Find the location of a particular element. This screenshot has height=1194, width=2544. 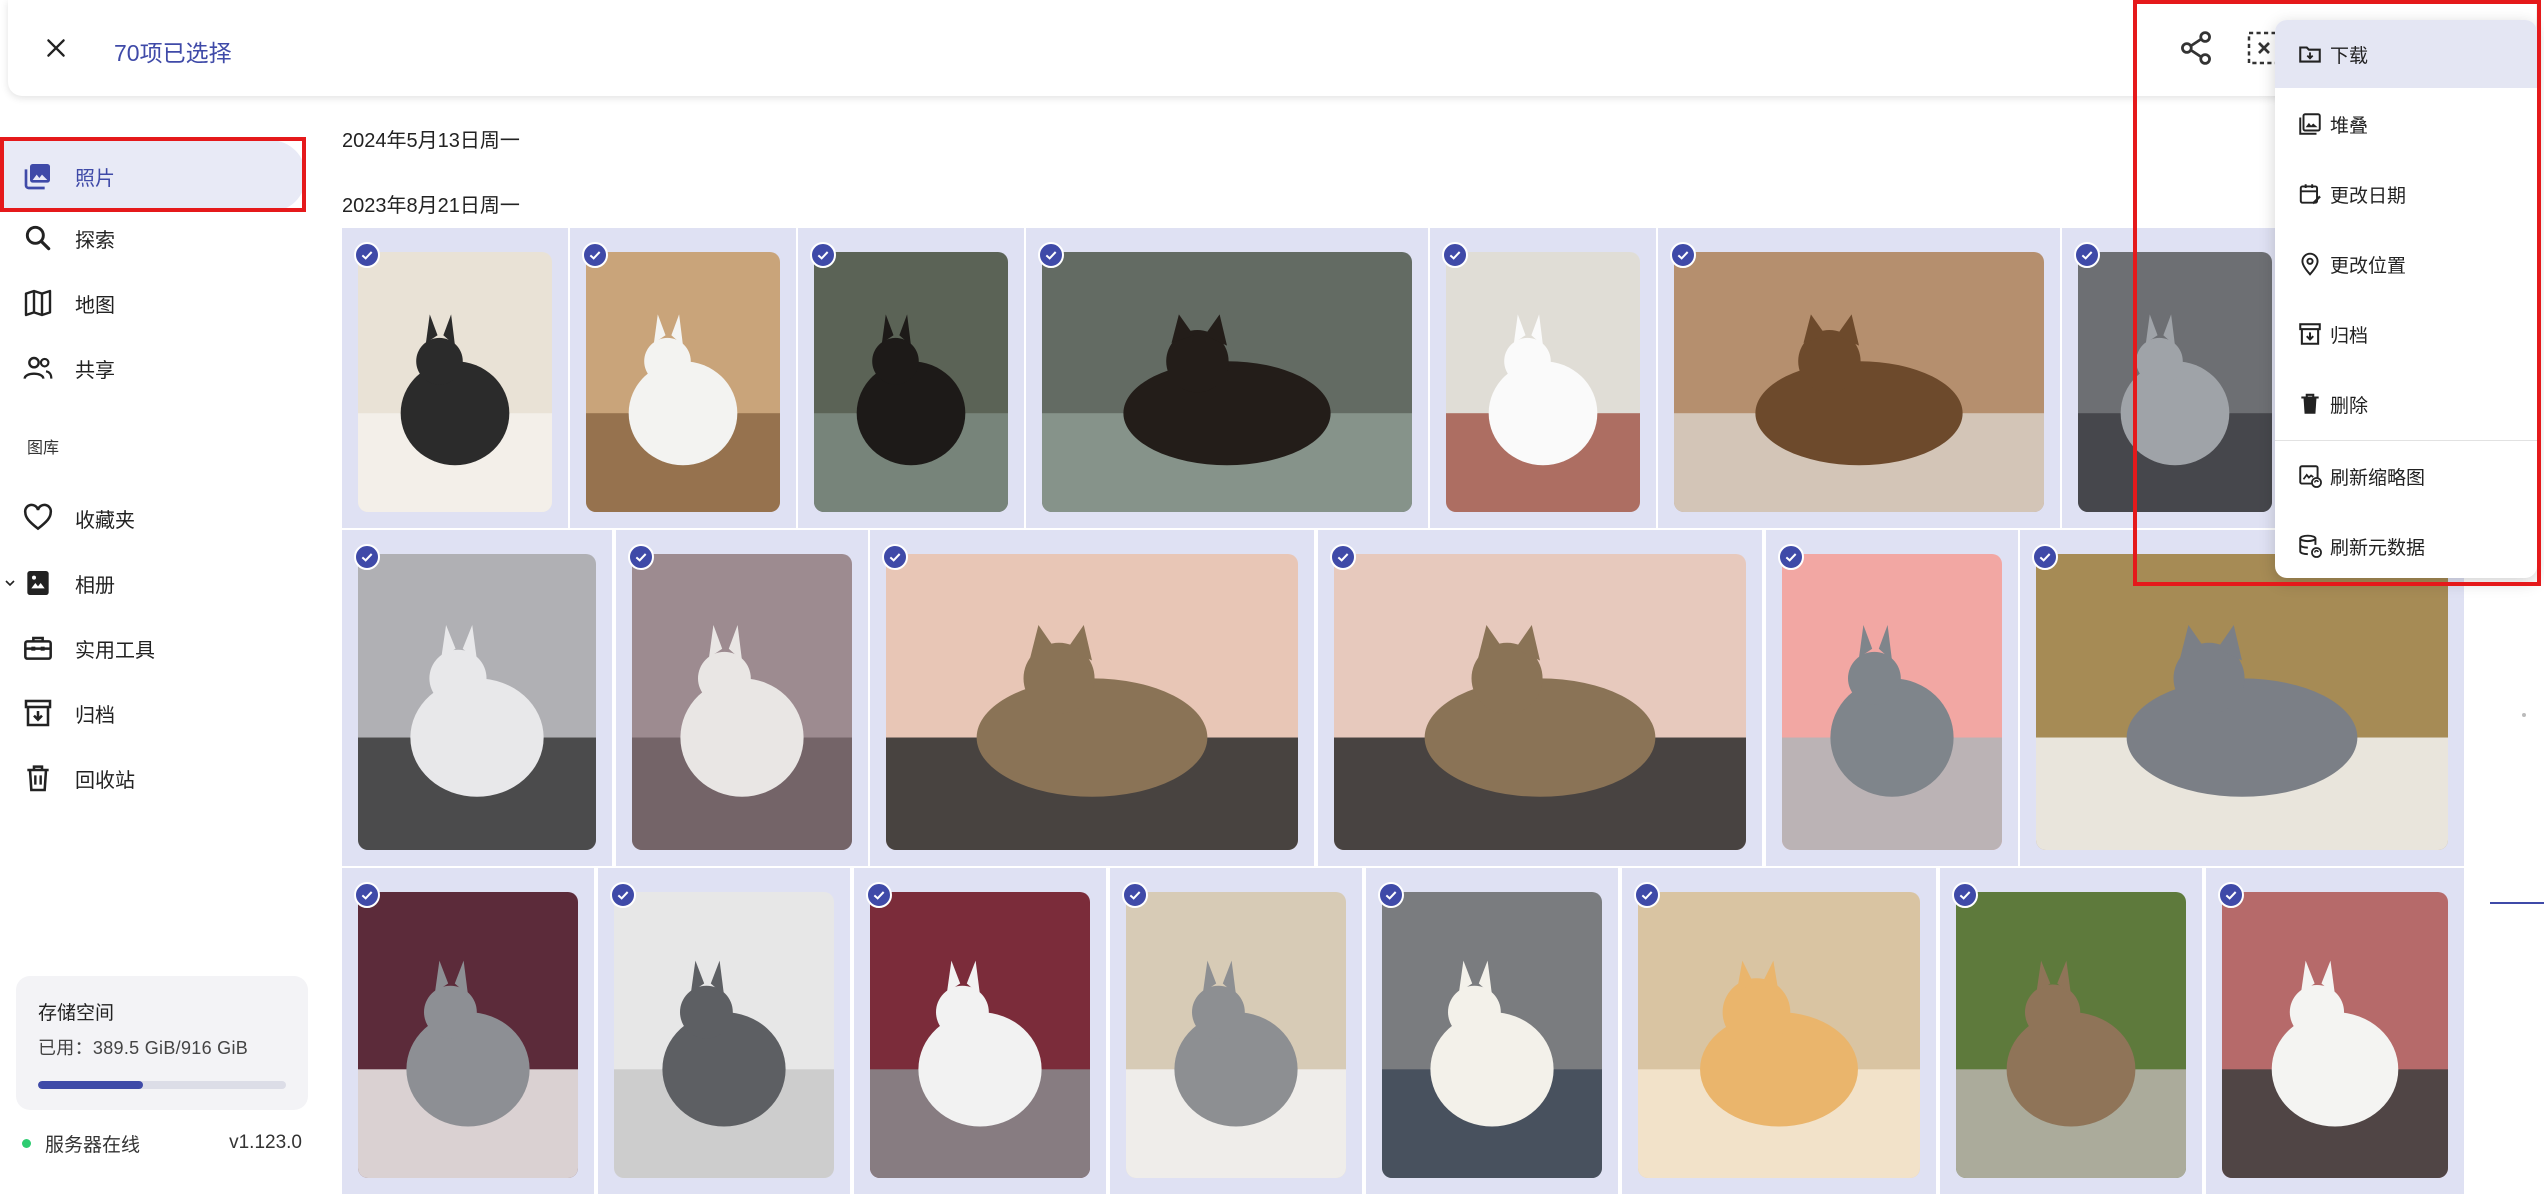

sidebar-item-explore: 探索 is located at coordinates (153, 238).